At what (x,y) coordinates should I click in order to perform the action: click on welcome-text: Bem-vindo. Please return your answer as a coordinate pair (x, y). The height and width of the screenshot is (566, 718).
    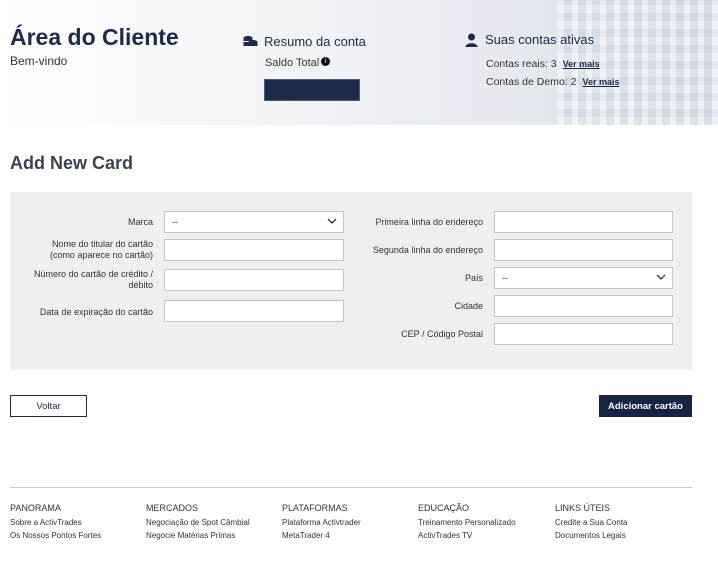
    Looking at the image, I should click on (39, 61).